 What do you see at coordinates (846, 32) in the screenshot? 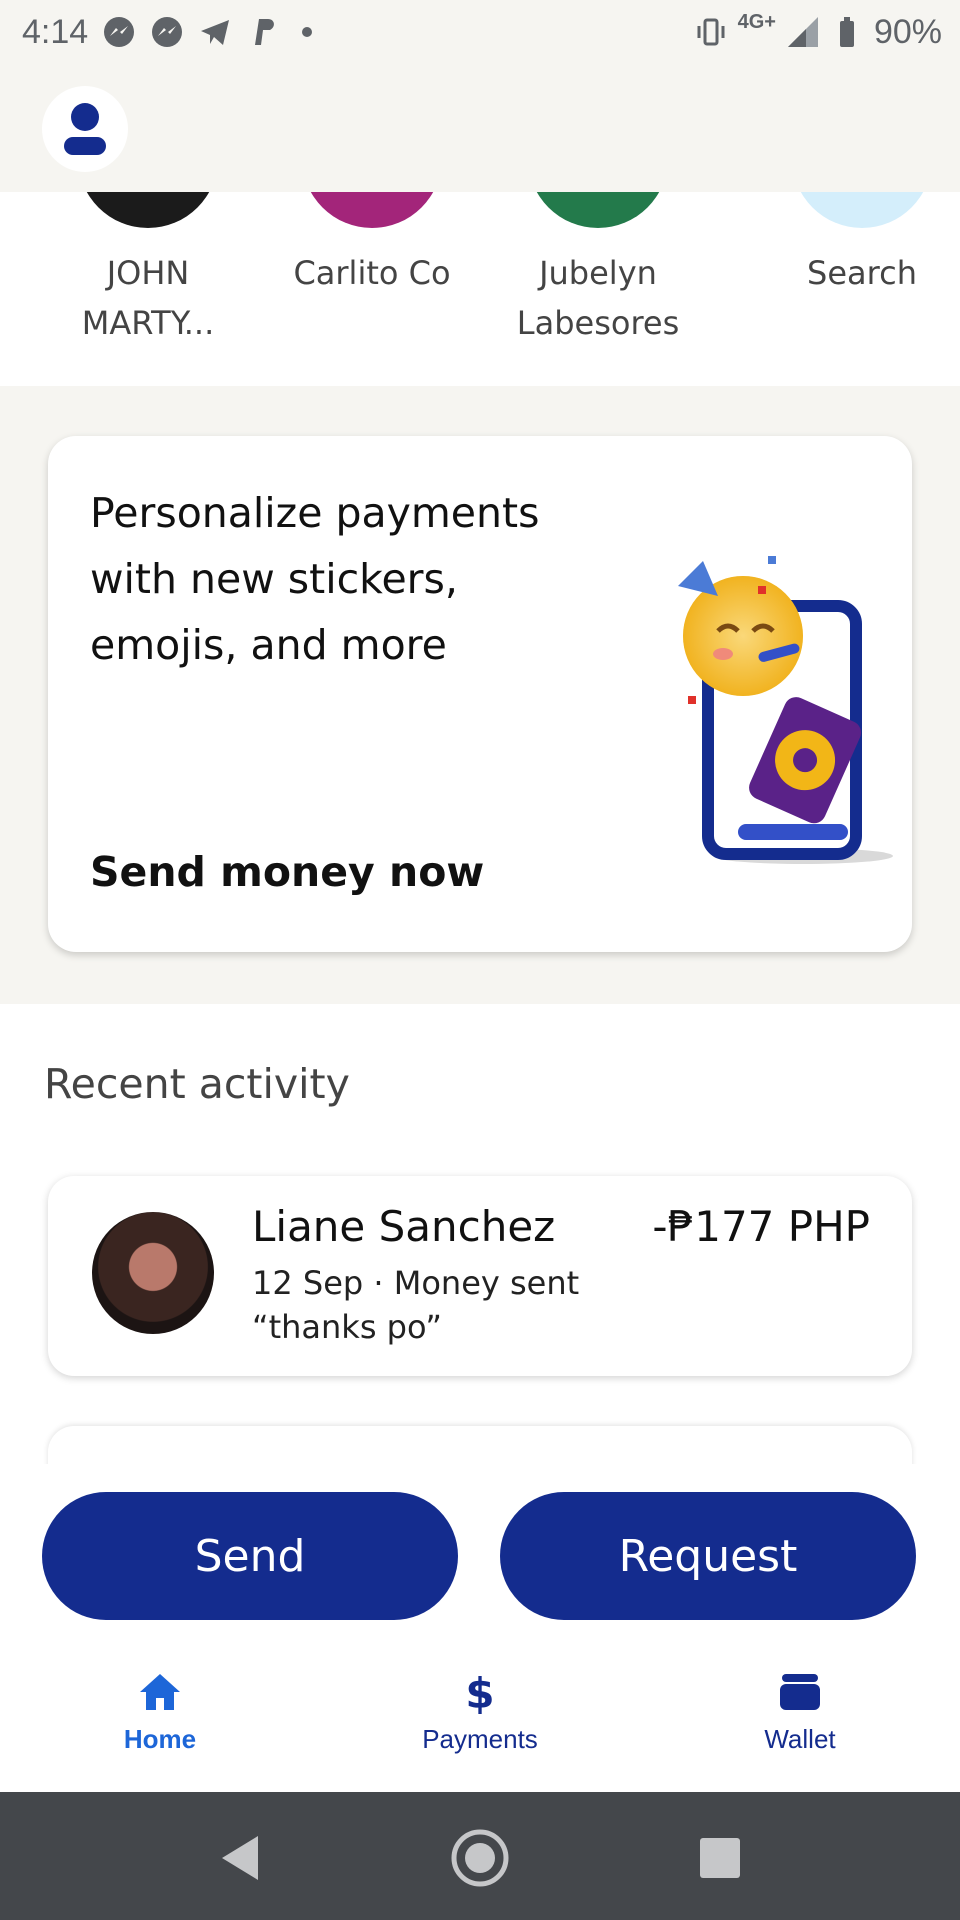
I see `battery-icon` at bounding box center [846, 32].